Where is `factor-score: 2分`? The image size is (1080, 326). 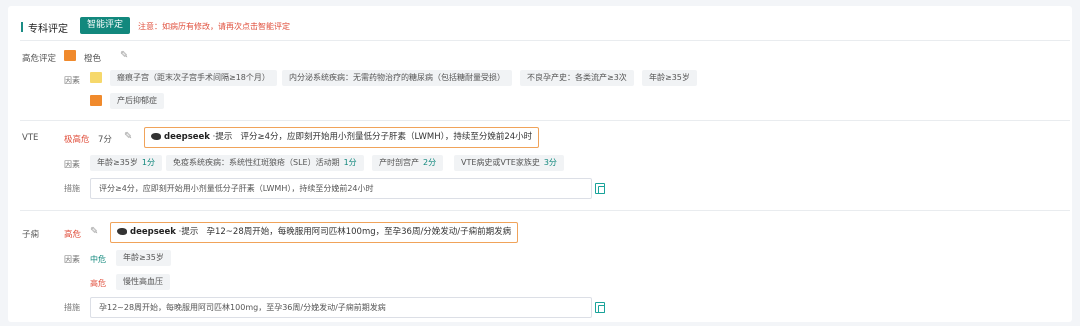 factor-score: 2分 is located at coordinates (430, 162).